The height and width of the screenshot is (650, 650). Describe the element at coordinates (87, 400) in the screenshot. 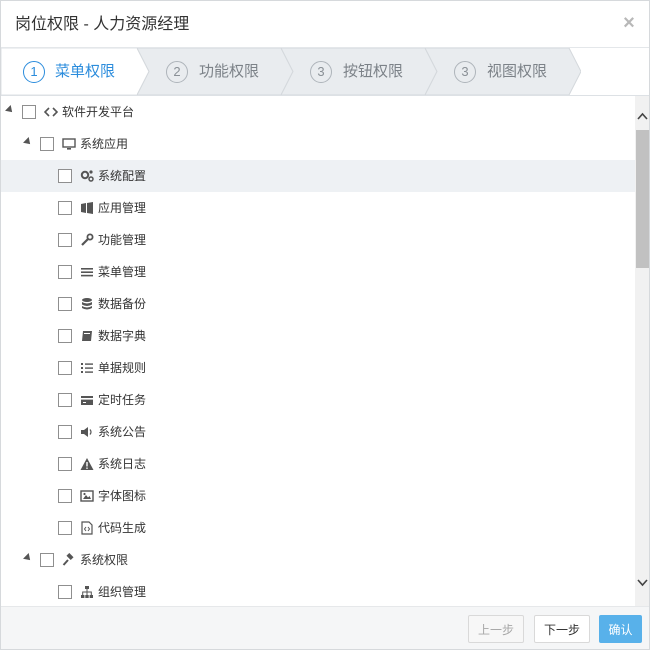

I see `credit-card-icon` at that location.